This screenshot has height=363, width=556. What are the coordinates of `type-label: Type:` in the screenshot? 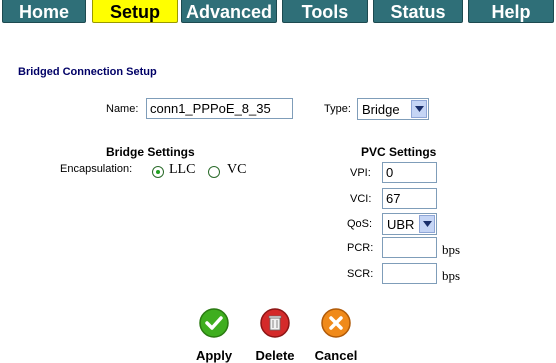 It's located at (337, 109).